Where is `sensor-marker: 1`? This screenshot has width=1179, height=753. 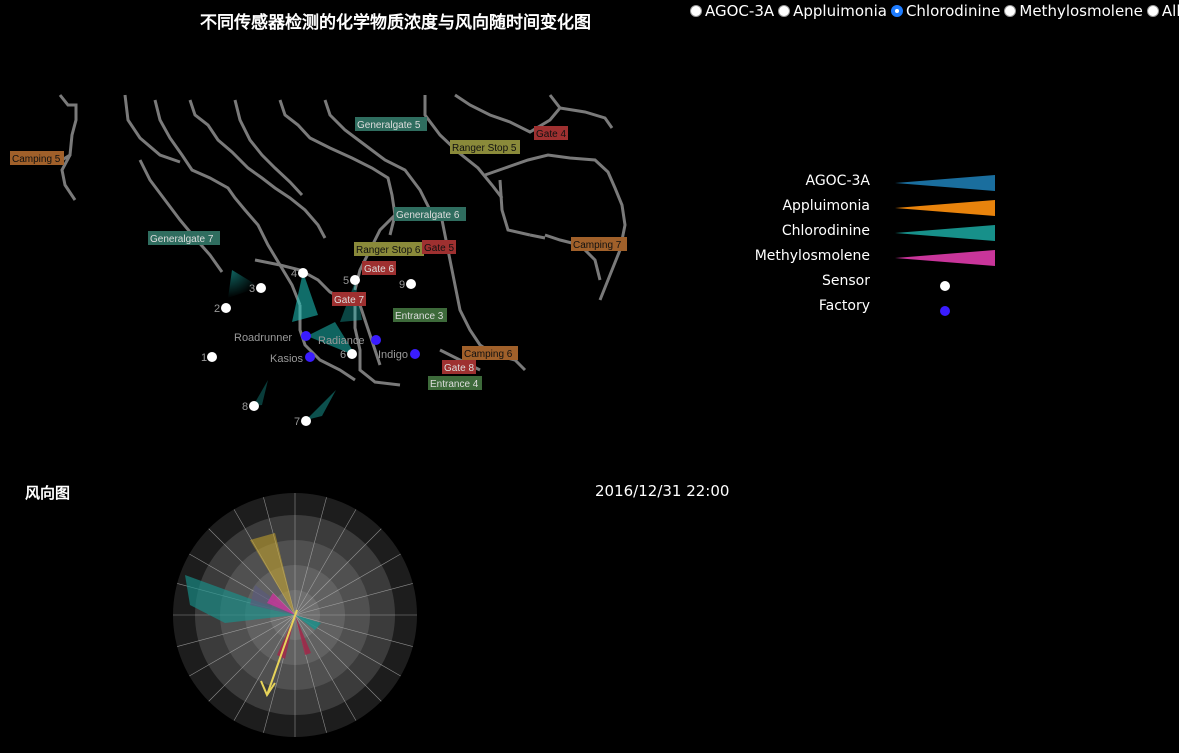
sensor-marker: 1 is located at coordinates (209, 358).